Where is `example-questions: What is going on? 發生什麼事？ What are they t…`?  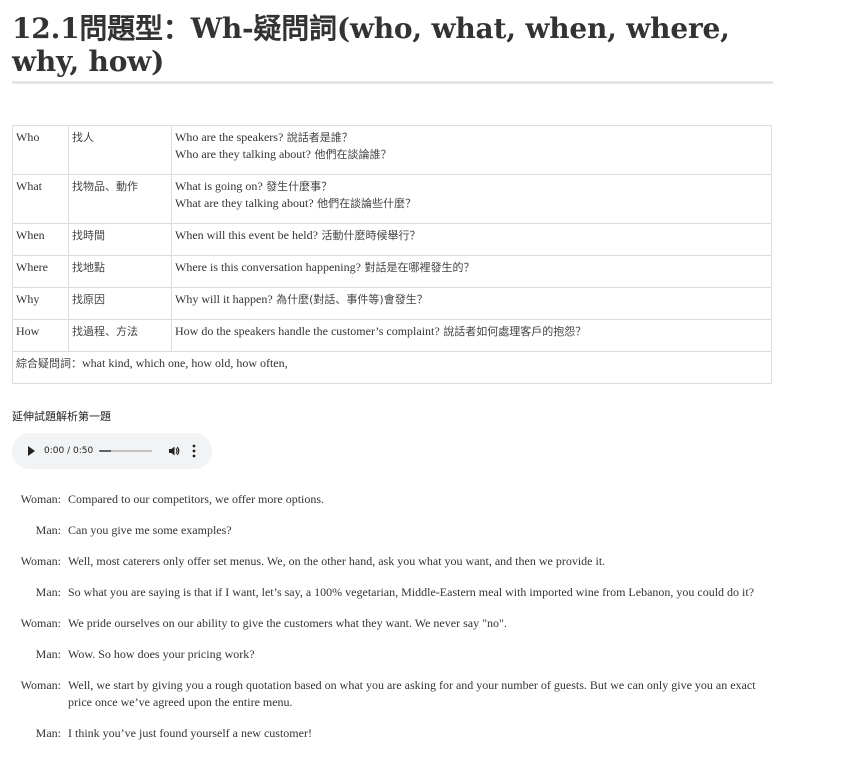
example-questions: What is going on? 發生什麼事？ What are they t… is located at coordinates (471, 199).